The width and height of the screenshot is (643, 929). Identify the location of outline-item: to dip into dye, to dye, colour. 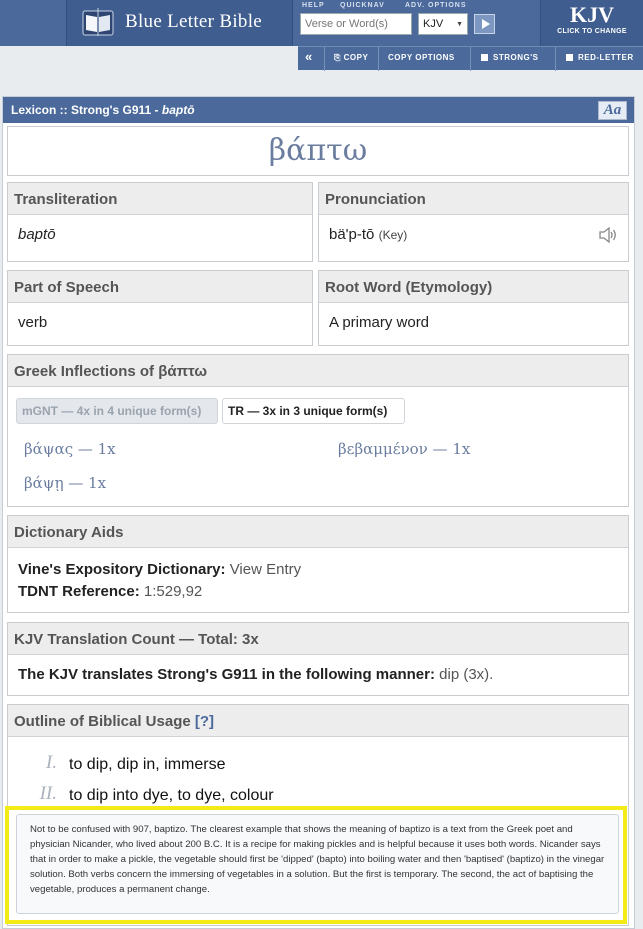
(171, 795).